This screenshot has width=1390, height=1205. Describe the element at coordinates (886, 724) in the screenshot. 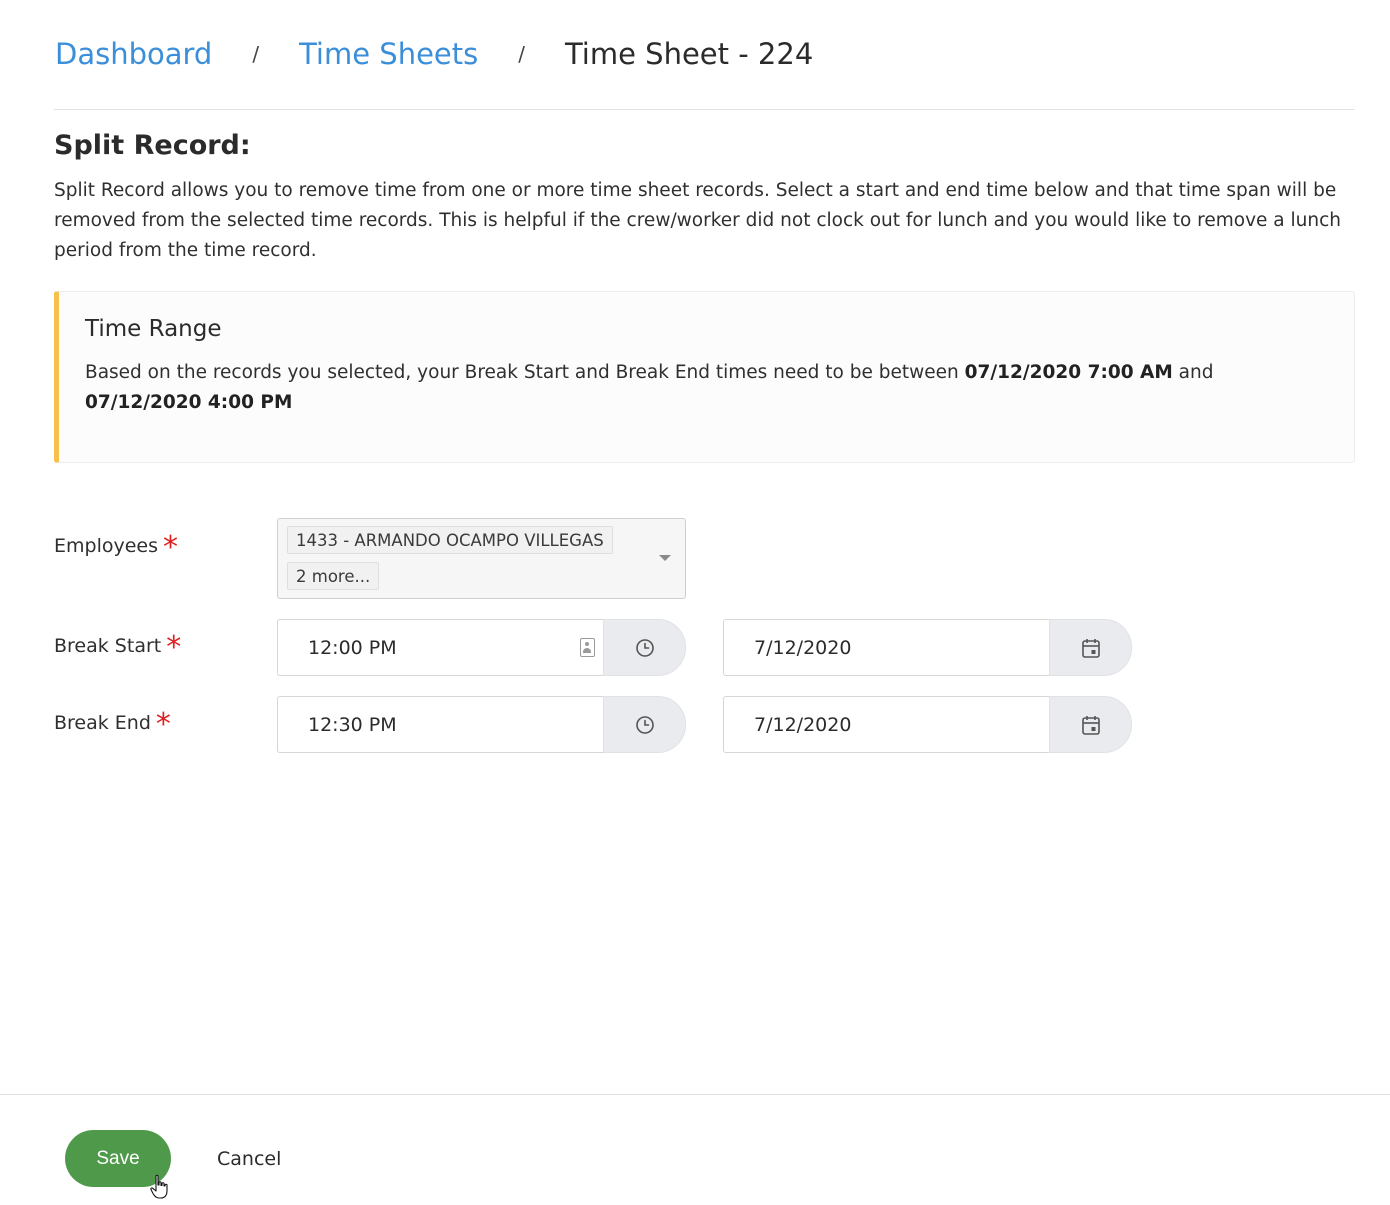

I see `break-end-date-input: 7/12/2020` at that location.